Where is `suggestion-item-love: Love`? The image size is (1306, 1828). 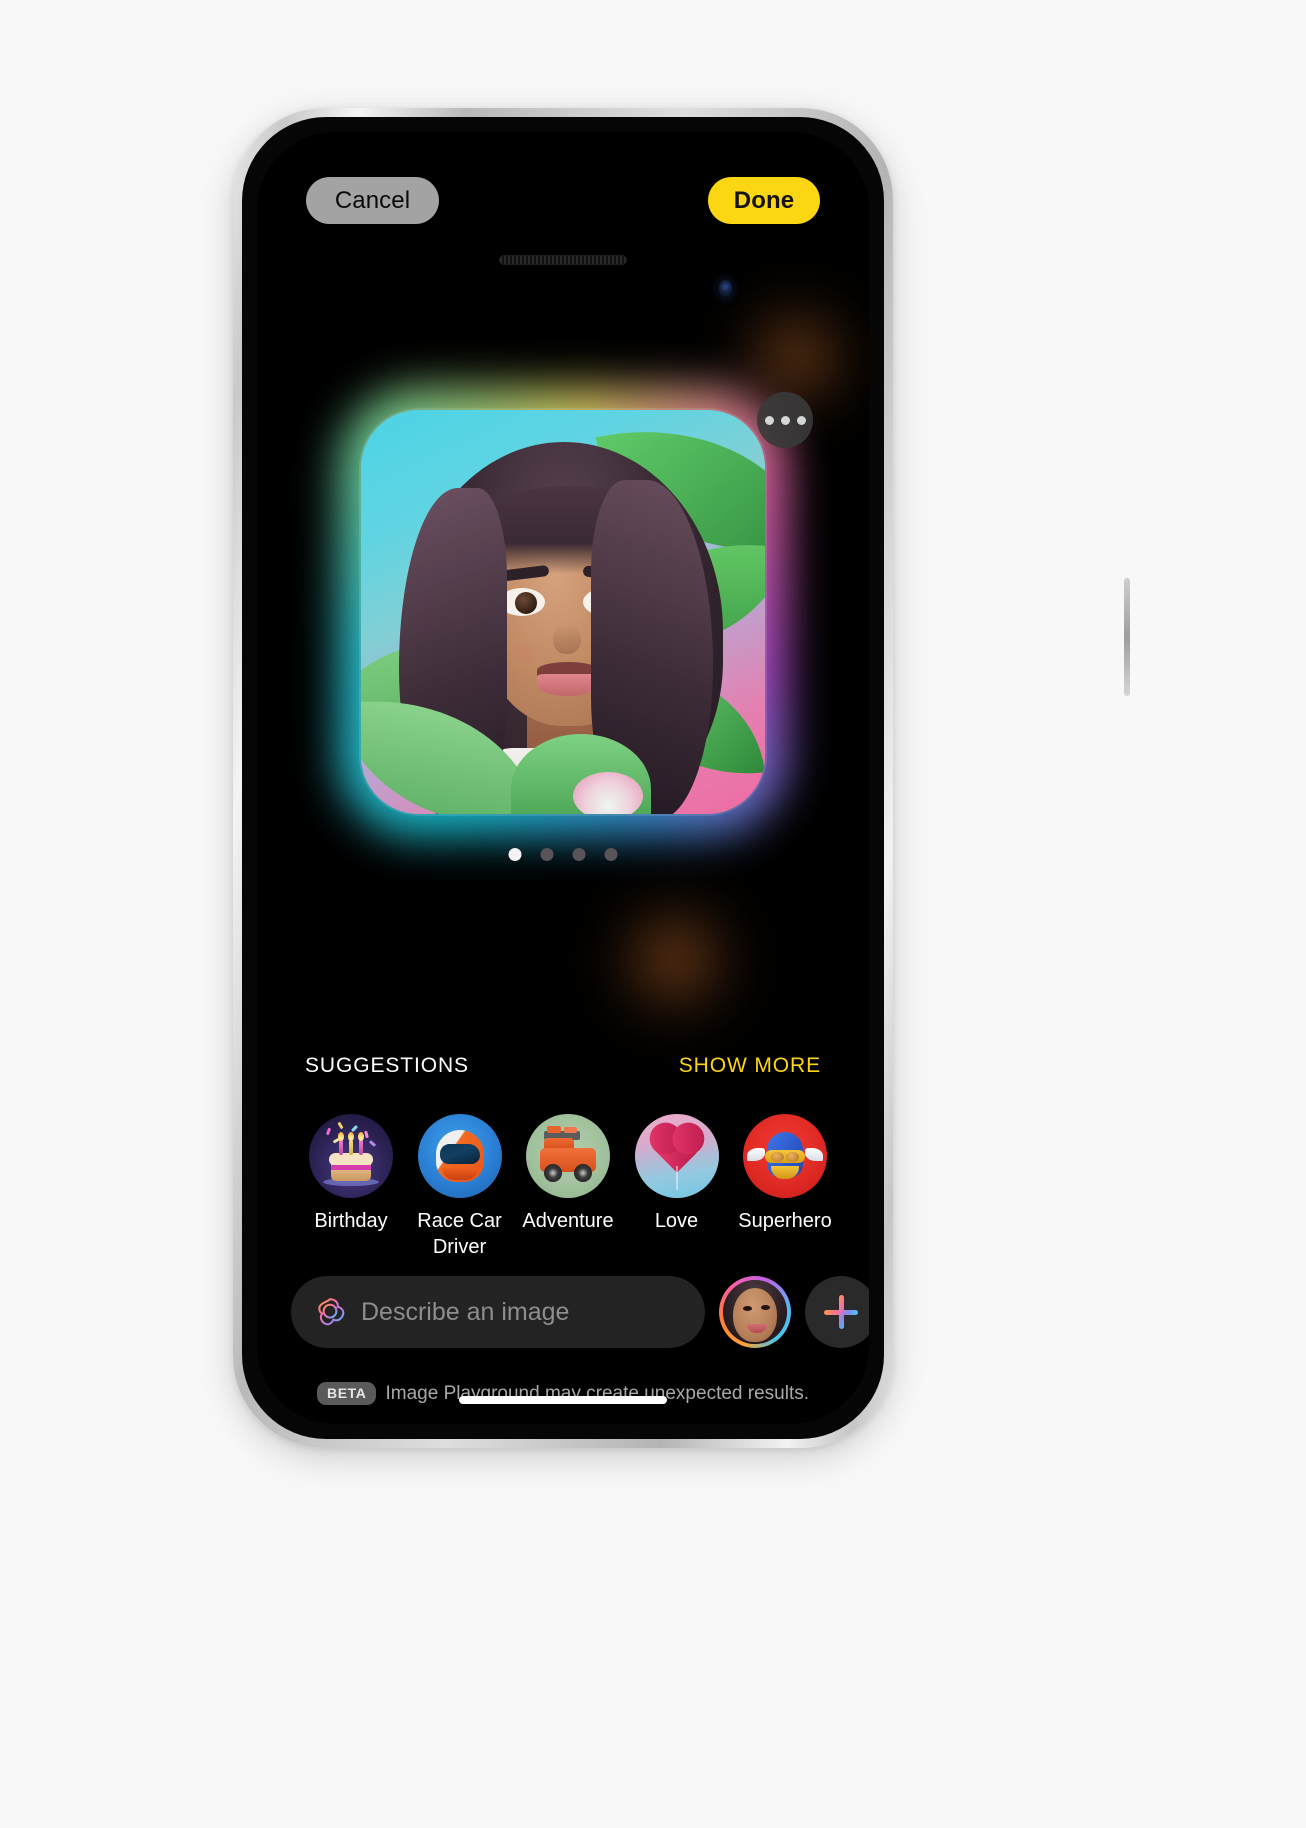 suggestion-item-love: Love is located at coordinates (677, 1187).